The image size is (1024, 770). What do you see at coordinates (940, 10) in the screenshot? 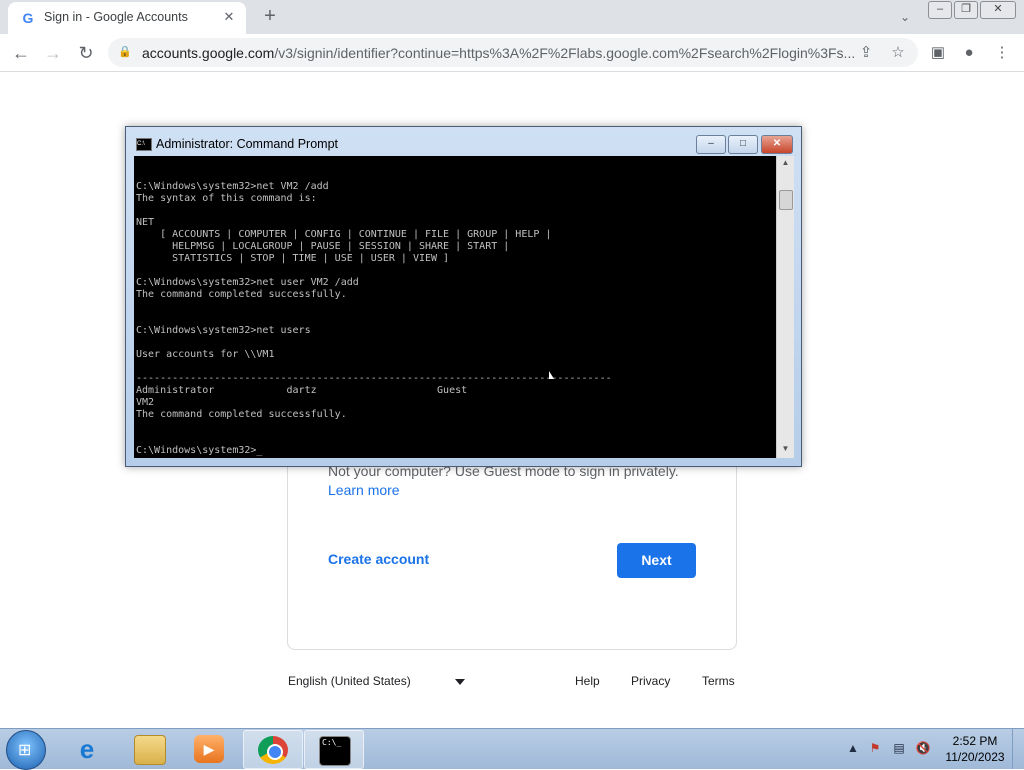
I see `window-minimize-button: –` at bounding box center [940, 10].